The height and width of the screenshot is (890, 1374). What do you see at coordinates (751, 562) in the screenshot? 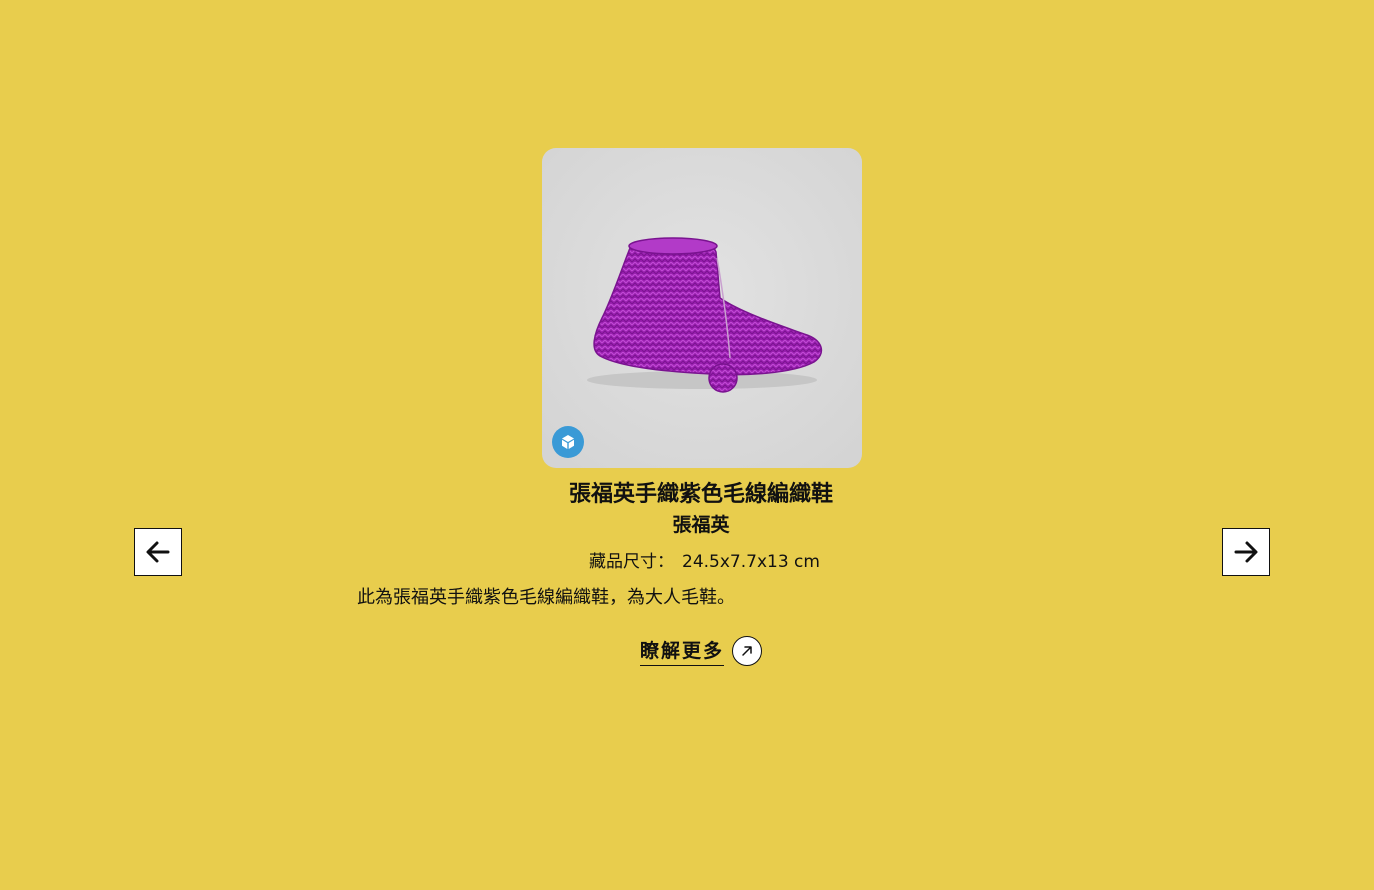
I see `size-value: 24.5x7.7x13 cm` at bounding box center [751, 562].